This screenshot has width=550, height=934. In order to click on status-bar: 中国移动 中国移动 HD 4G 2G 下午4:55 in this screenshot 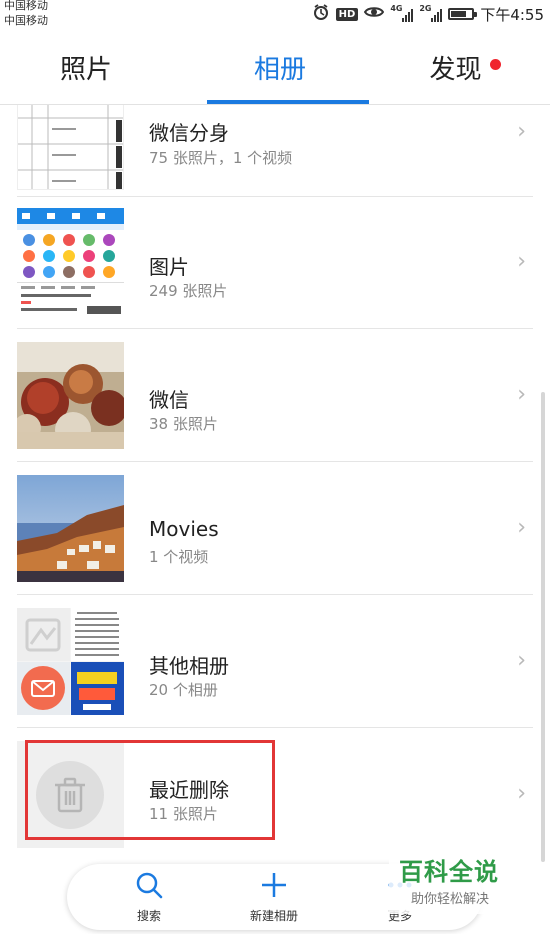, I will do `click(275, 15)`.